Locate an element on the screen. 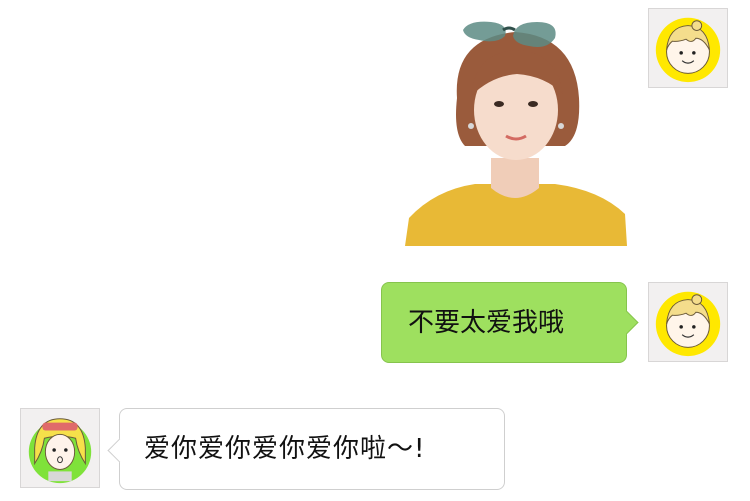 Image resolution: width=750 pixels, height=501 pixels. received-message-bubble: 爱你爱你爱你爱你啦～! is located at coordinates (312, 449).